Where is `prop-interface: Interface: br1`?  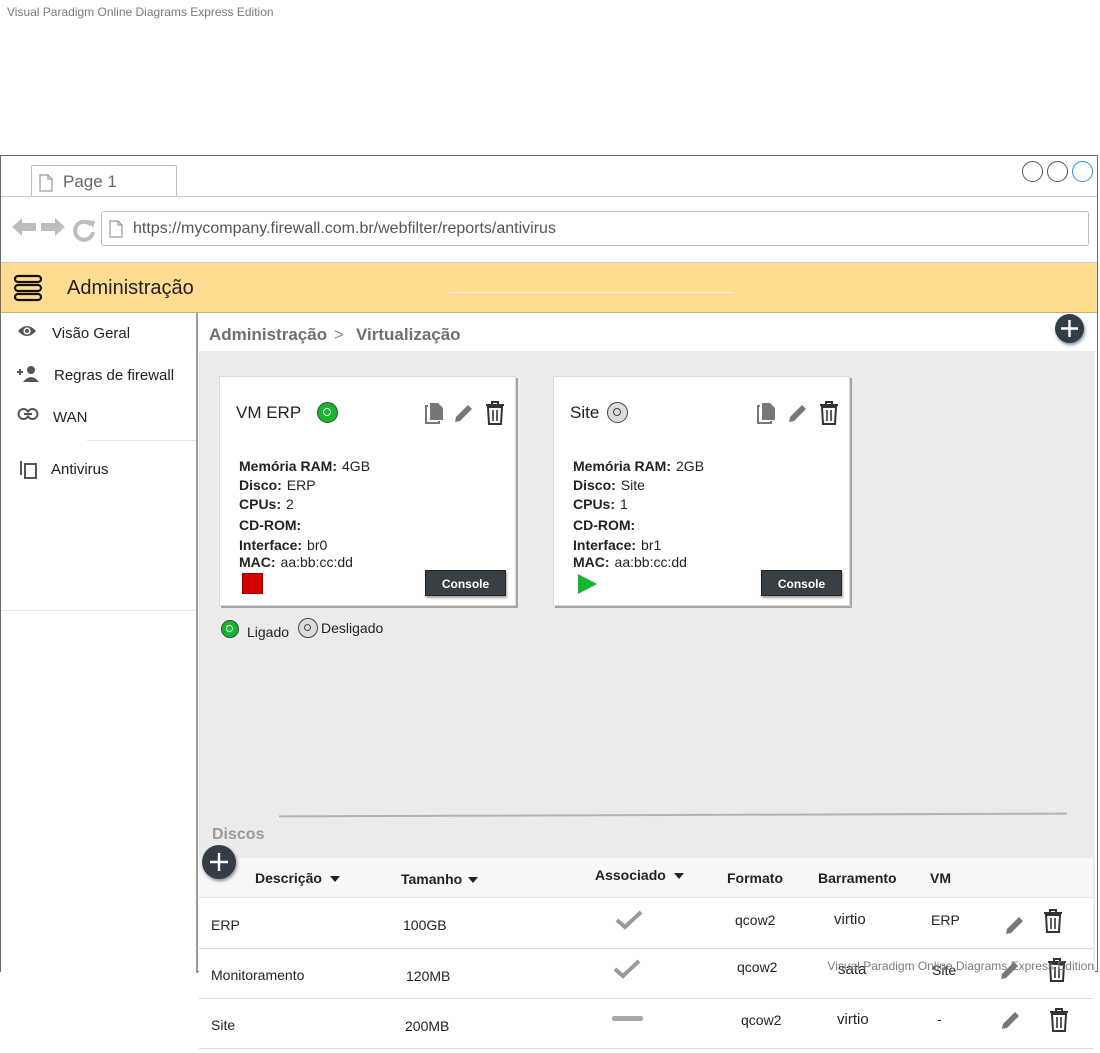 prop-interface: Interface: br1 is located at coordinates (617, 545).